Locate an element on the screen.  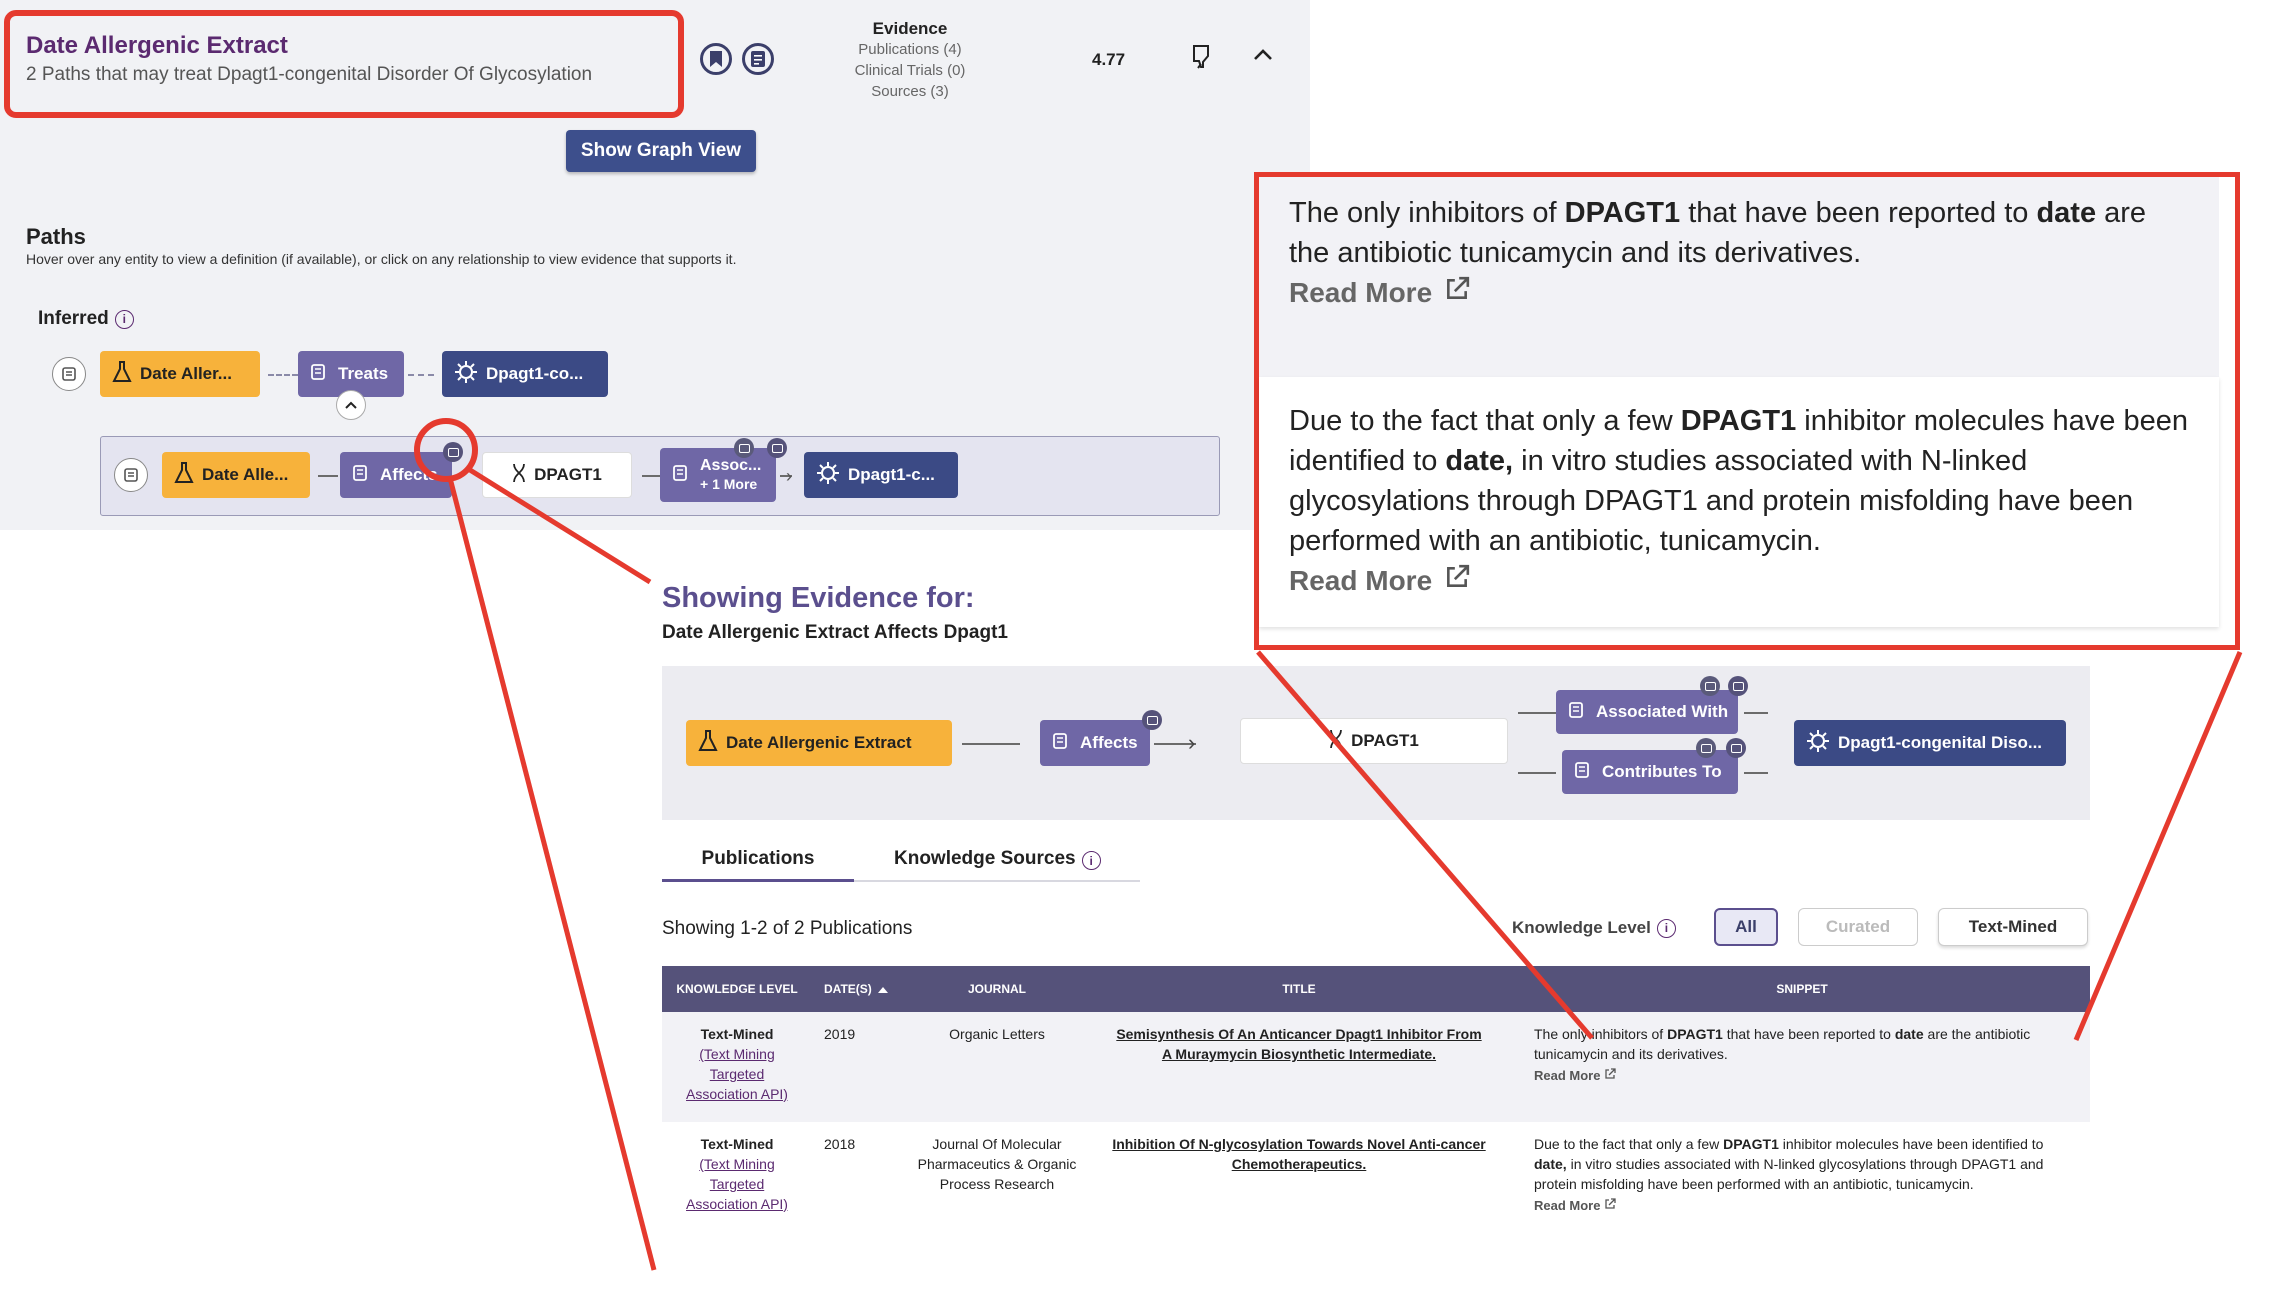
graph-drug-node: Date Allergenic Extract is located at coordinates (819, 743).